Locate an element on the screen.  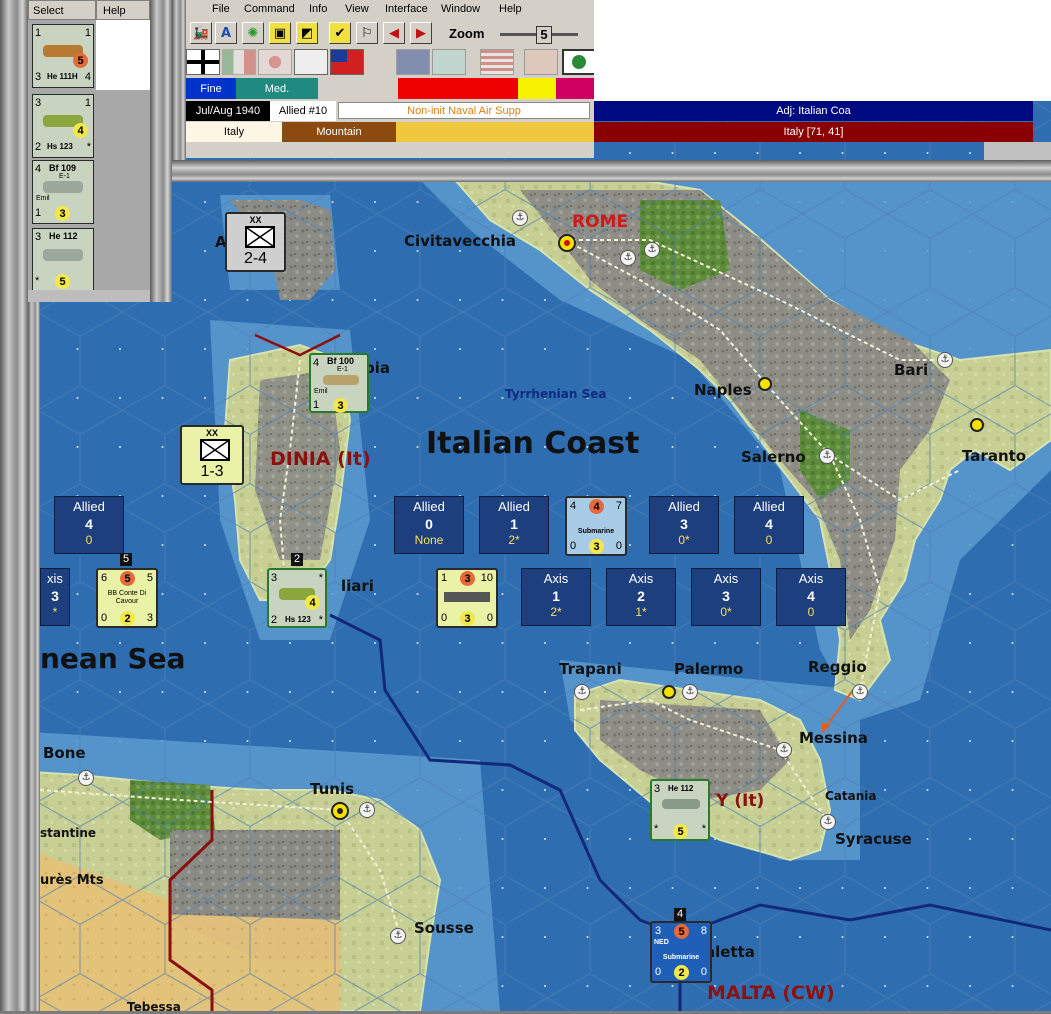
pan-icon: ◩ is located at coordinates (307, 33).